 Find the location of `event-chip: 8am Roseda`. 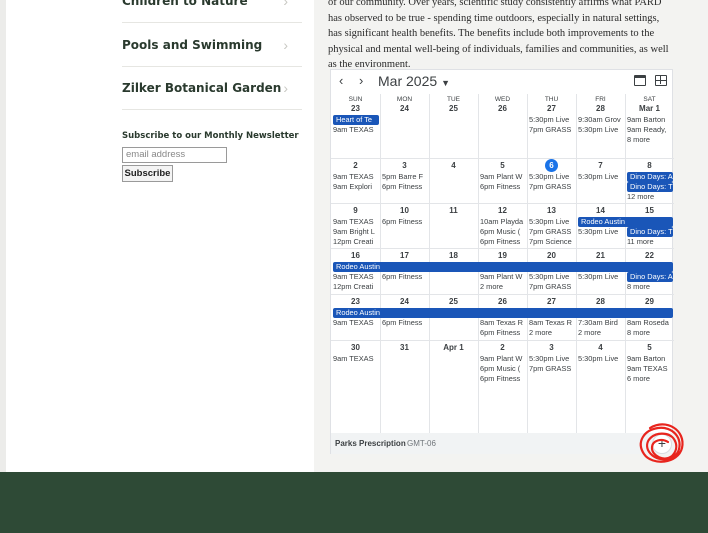

event-chip: 8am Roseda is located at coordinates (650, 323).